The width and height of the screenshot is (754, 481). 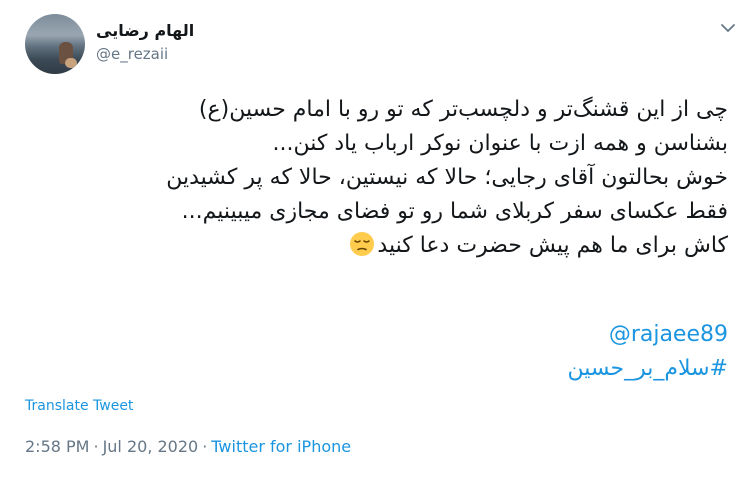 I want to click on display-name: الهام رضایی, so click(x=145, y=31).